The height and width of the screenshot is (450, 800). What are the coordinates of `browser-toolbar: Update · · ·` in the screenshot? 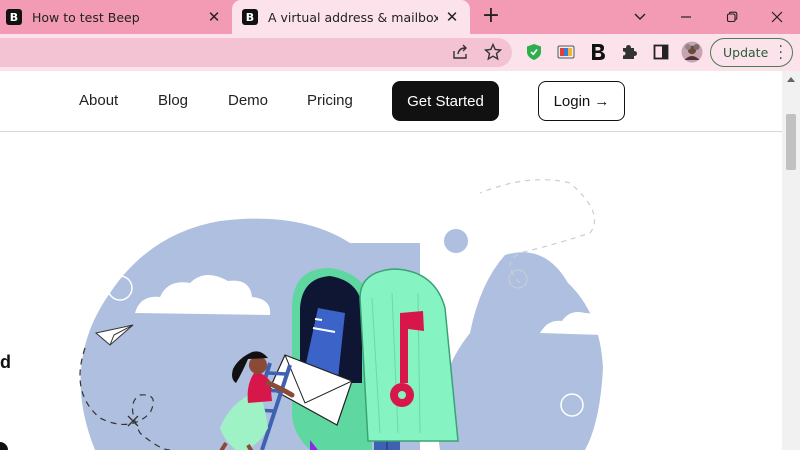 It's located at (400, 52).